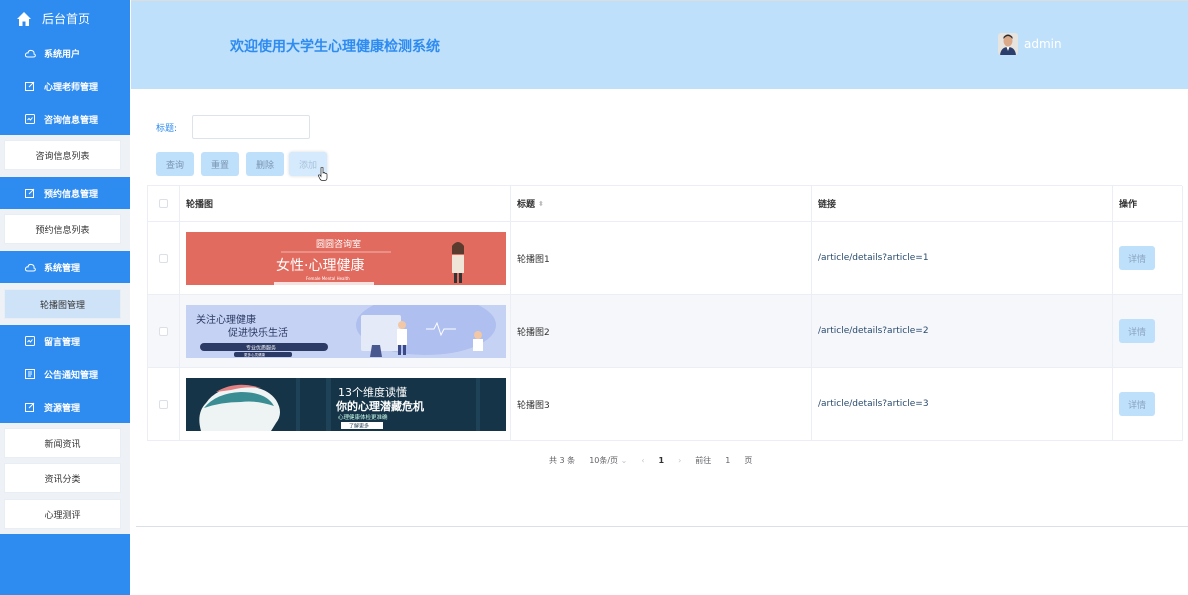 The image size is (1188, 595). I want to click on column-header-title: 标题 ⬍, so click(661, 203).